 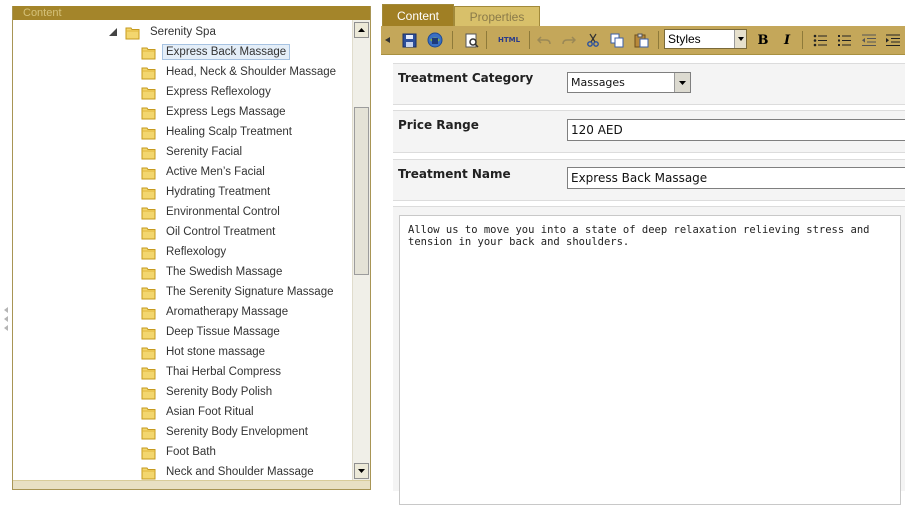 What do you see at coordinates (164, 32) in the screenshot?
I see `tree-node-serenity-spa: Serenity Spa` at bounding box center [164, 32].